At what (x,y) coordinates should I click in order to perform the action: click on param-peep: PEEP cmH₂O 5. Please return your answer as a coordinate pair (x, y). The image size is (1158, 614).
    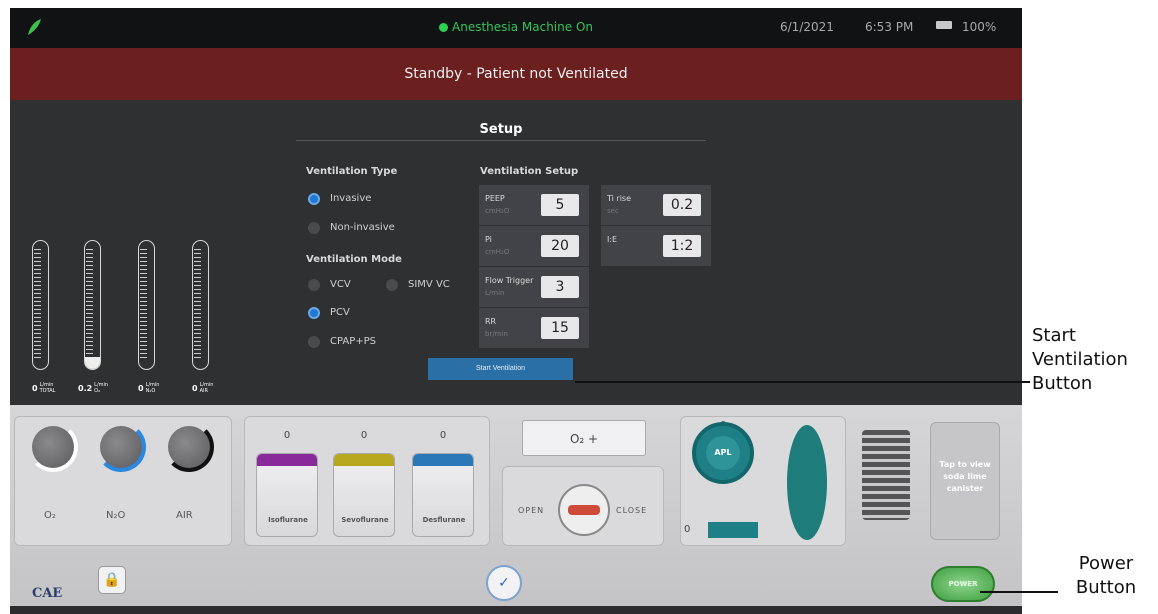
    Looking at the image, I should click on (534, 205).